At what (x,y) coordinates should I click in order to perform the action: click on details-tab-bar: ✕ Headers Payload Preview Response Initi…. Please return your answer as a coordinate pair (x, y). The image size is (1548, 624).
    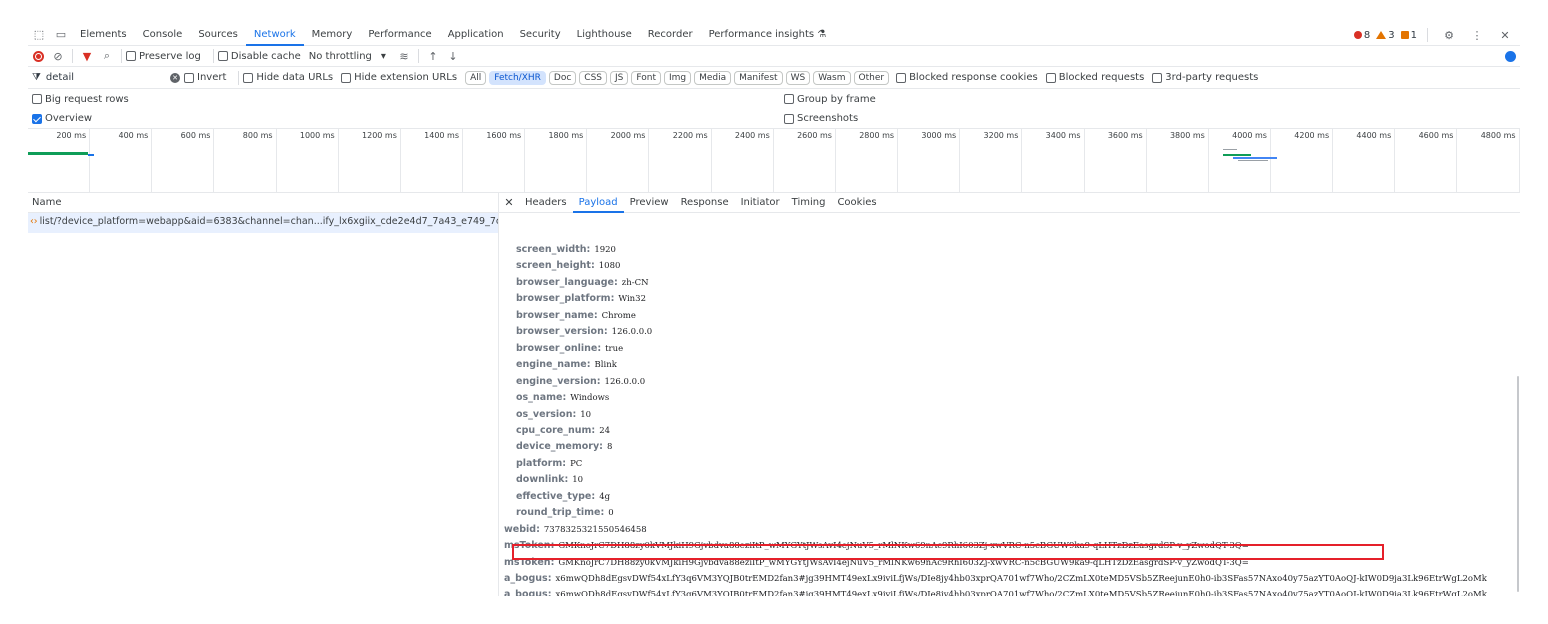
    Looking at the image, I should click on (1009, 203).